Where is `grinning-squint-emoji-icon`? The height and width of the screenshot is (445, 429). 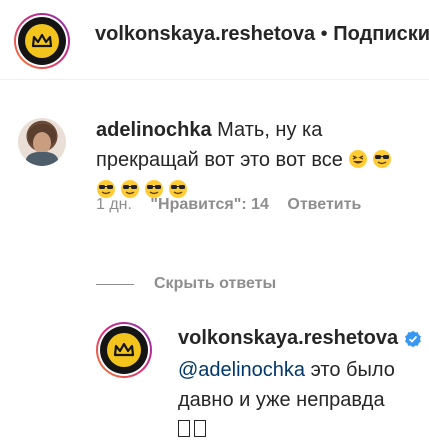 grinning-squint-emoji-icon is located at coordinates (358, 159).